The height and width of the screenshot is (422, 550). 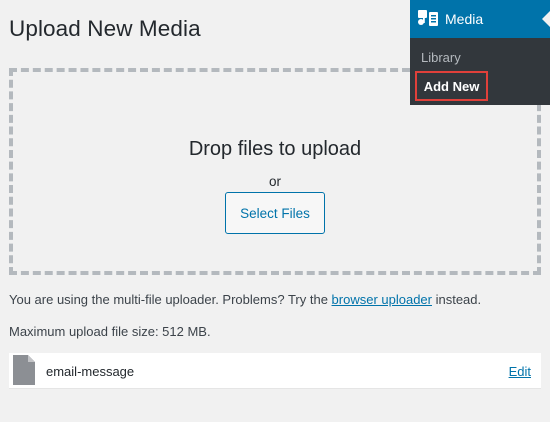 I want to click on media-item: email-message Edit, so click(x=275, y=371).